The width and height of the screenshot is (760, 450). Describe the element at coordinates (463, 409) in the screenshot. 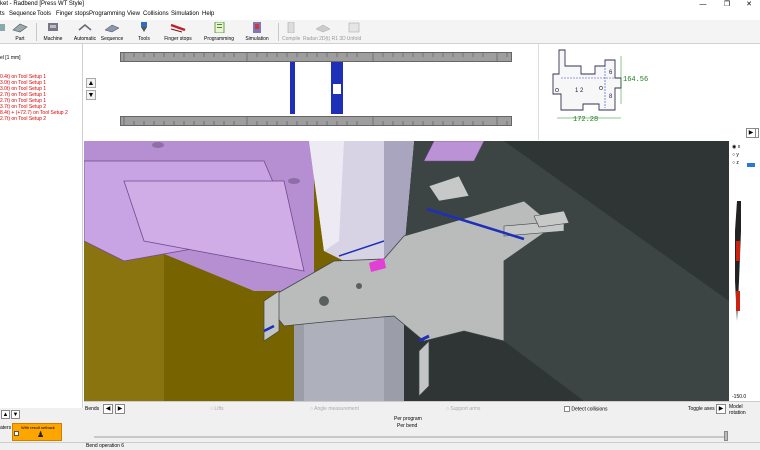

I see `support-arms-option: ○ Support arms` at that location.